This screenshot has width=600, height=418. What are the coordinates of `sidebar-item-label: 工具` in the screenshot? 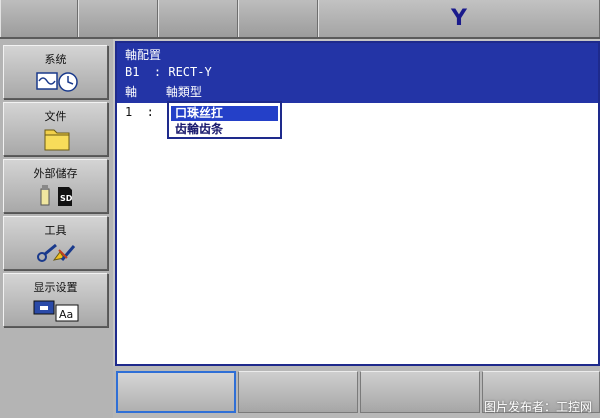 It's located at (55, 230).